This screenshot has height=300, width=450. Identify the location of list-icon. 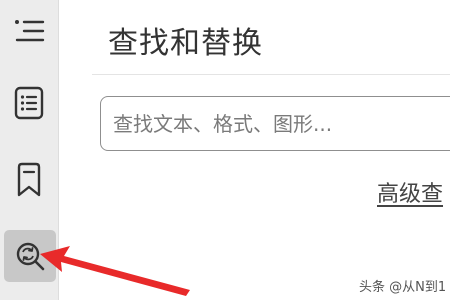
(29, 31).